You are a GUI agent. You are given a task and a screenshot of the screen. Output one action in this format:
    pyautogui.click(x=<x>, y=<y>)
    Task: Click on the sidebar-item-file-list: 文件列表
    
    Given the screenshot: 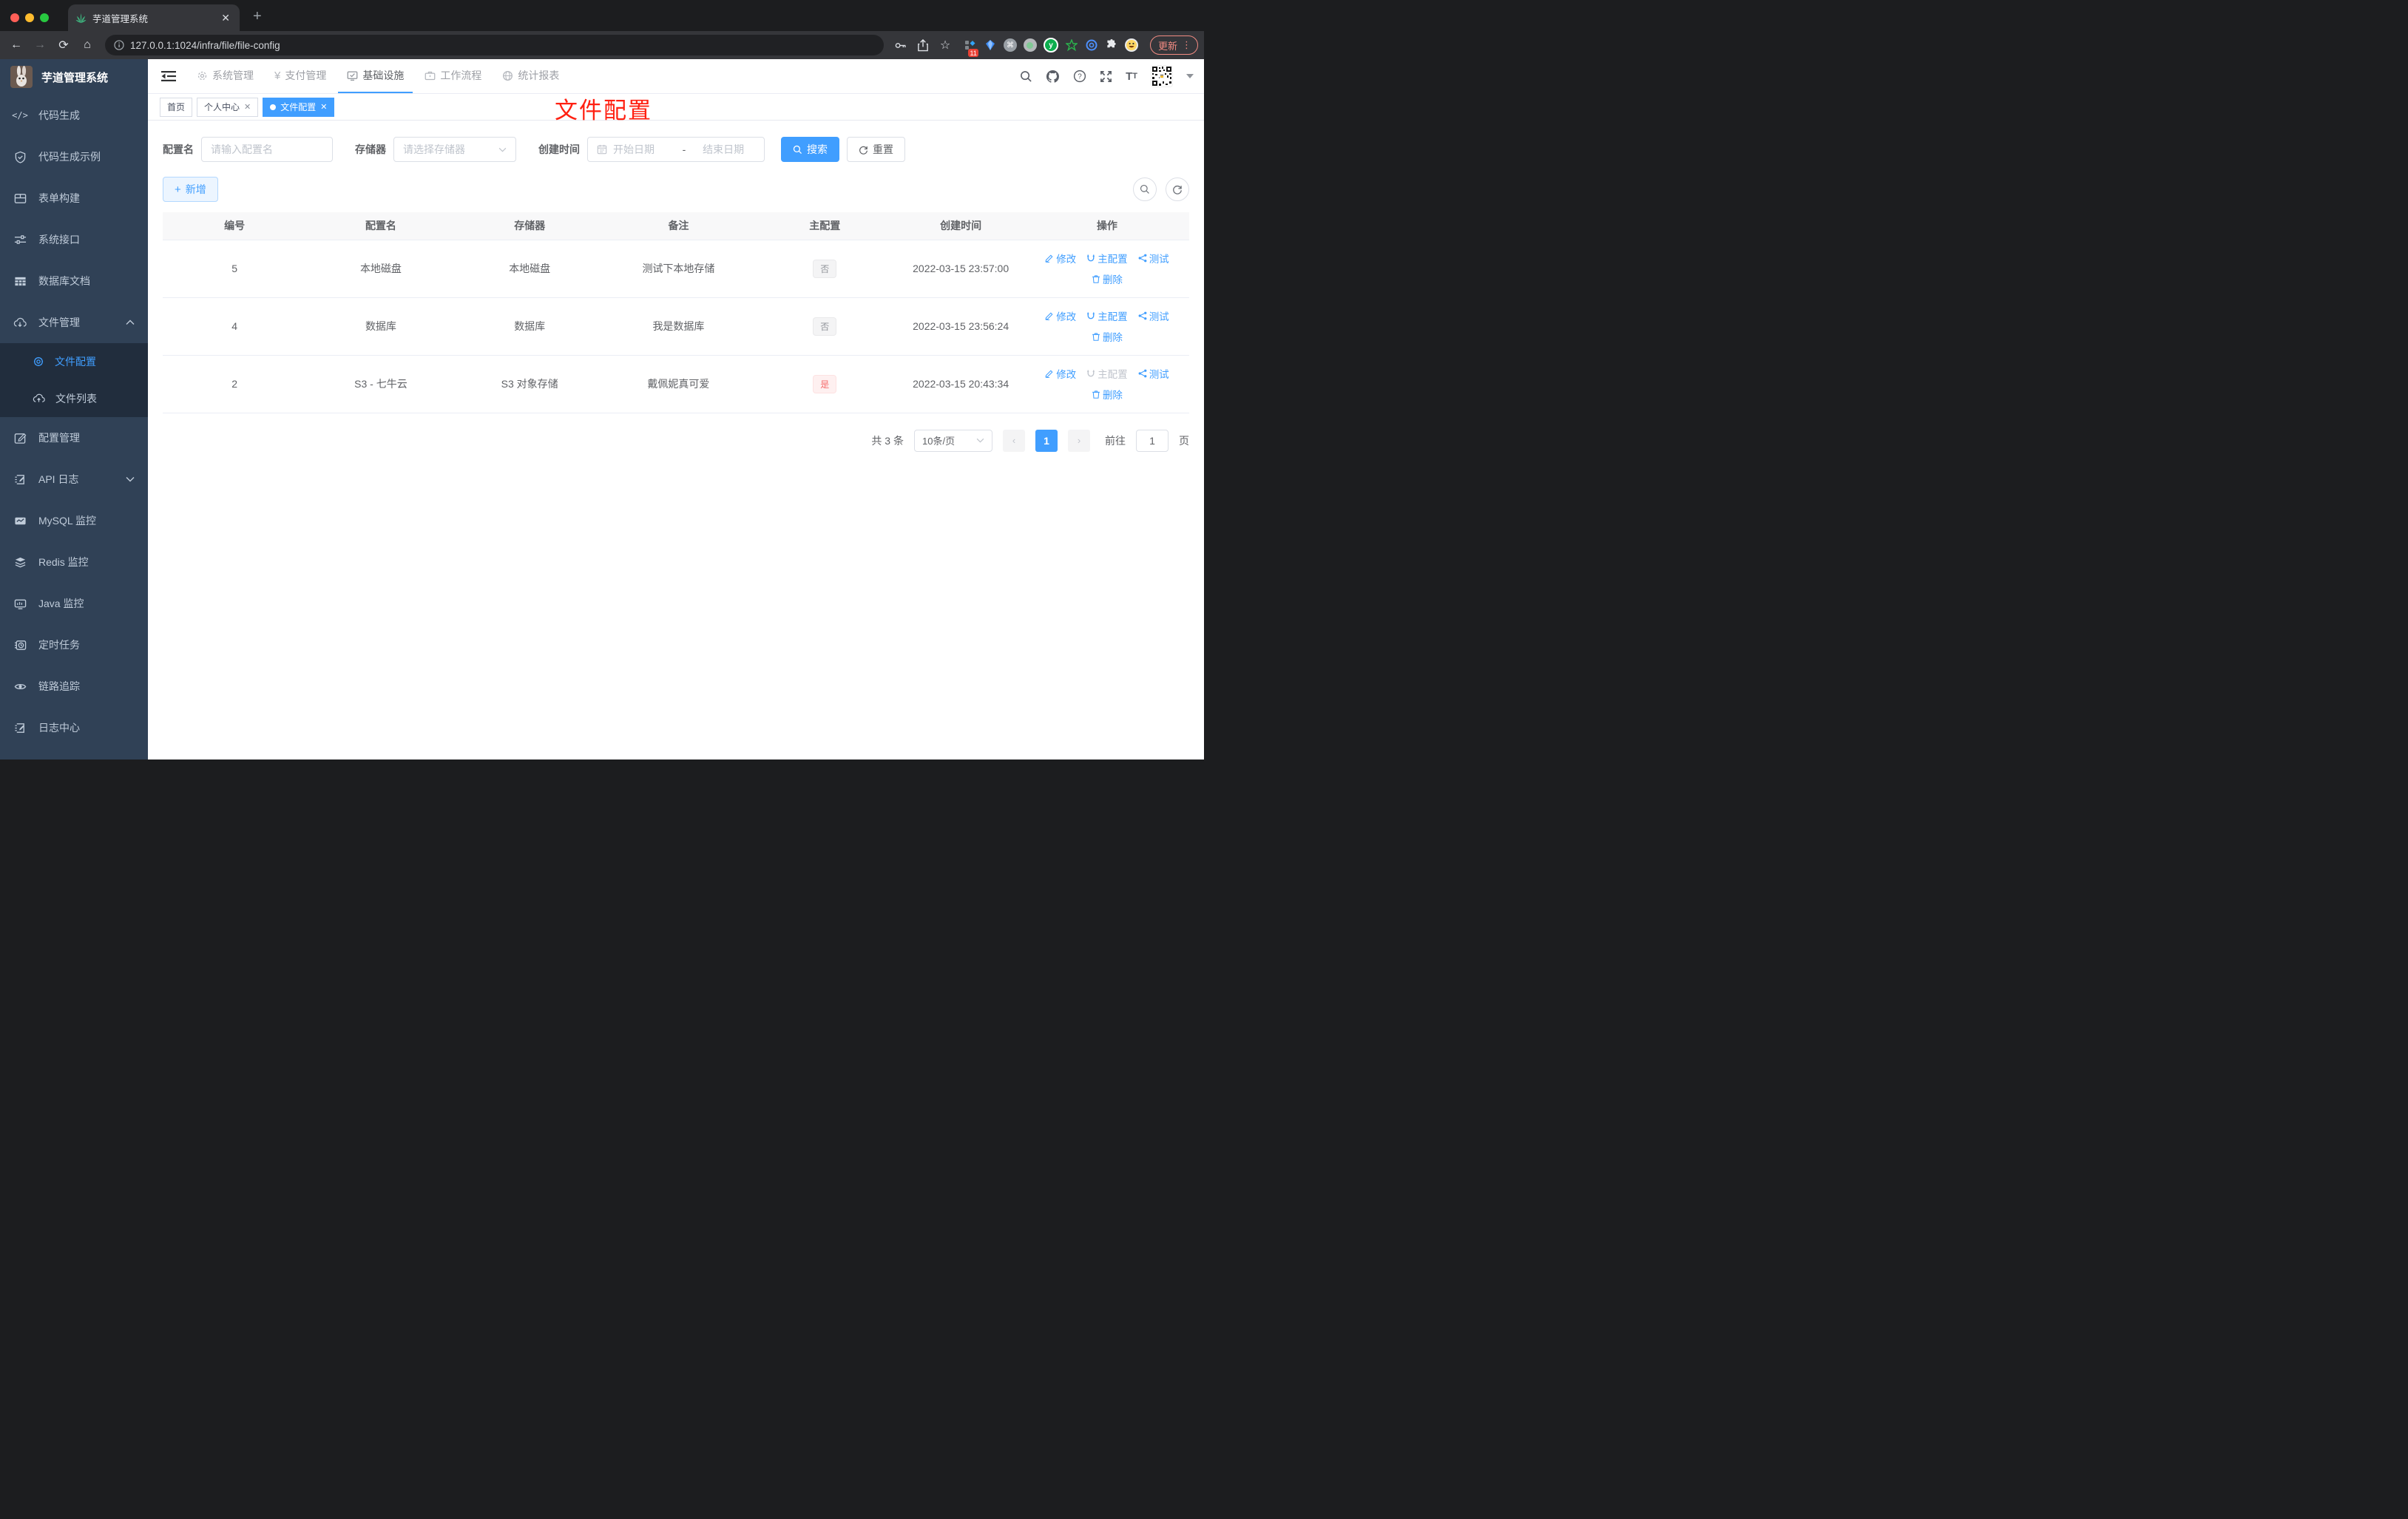 What is the action you would take?
    pyautogui.click(x=74, y=398)
    